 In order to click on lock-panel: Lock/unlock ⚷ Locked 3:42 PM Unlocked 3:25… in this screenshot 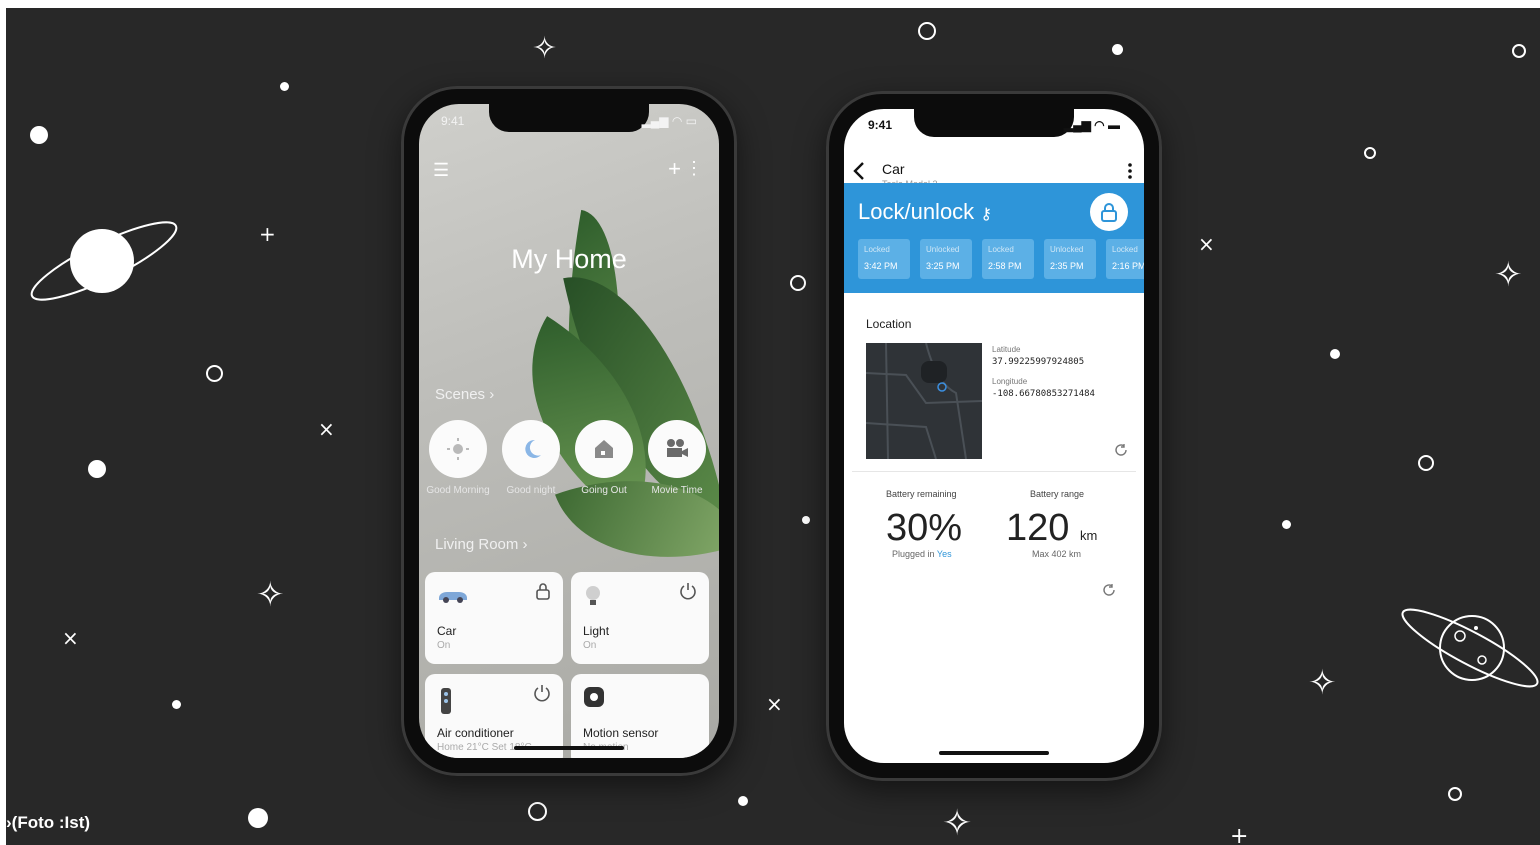, I will do `click(994, 238)`.